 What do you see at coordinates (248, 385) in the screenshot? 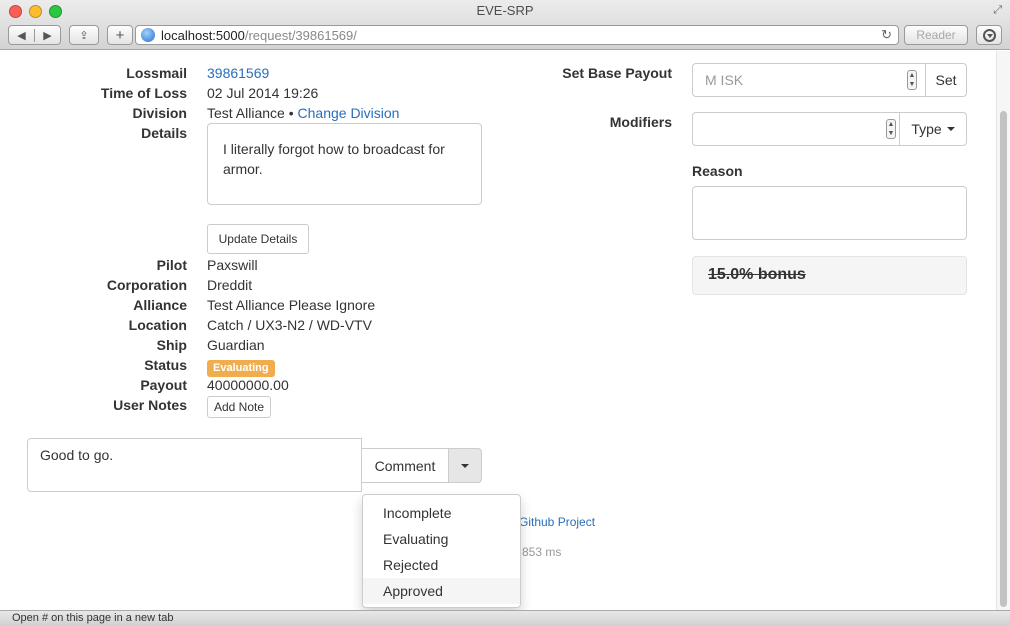
I see `payout-value: 40000000.00` at bounding box center [248, 385].